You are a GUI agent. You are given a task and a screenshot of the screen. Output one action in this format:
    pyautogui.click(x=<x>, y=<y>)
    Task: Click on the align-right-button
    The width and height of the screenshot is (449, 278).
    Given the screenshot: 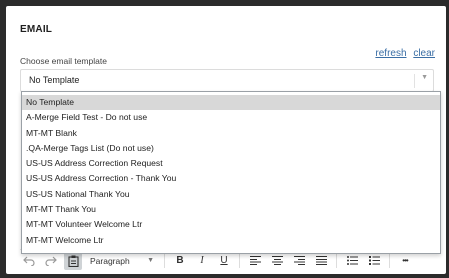 What is the action you would take?
    pyautogui.click(x=299, y=261)
    